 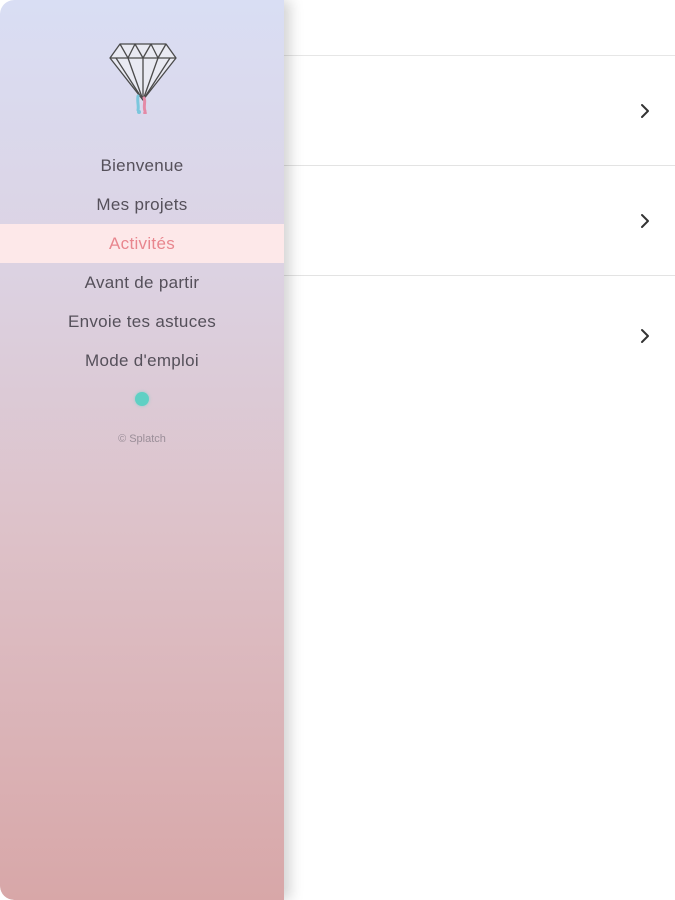 I want to click on menu-item-avant-de-partir: Avant de partir, so click(x=142, y=282).